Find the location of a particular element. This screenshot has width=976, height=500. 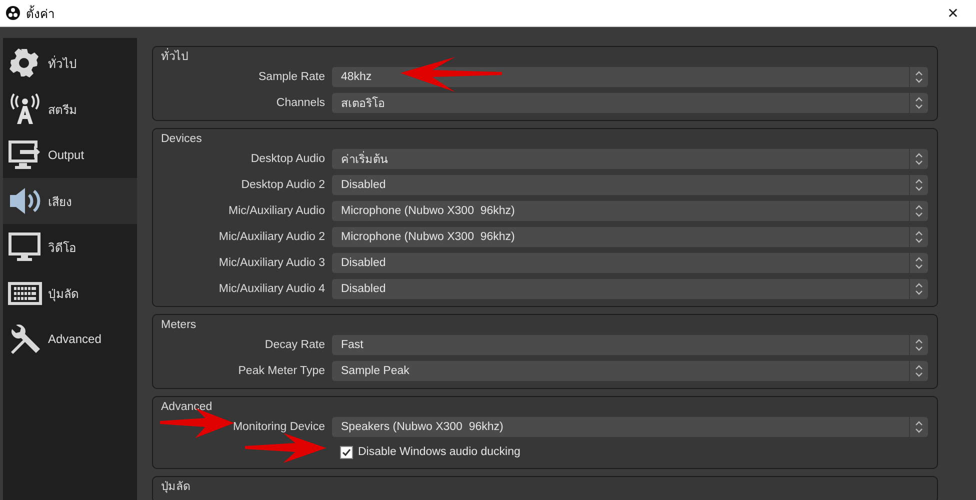

gear-icon is located at coordinates (24, 63).